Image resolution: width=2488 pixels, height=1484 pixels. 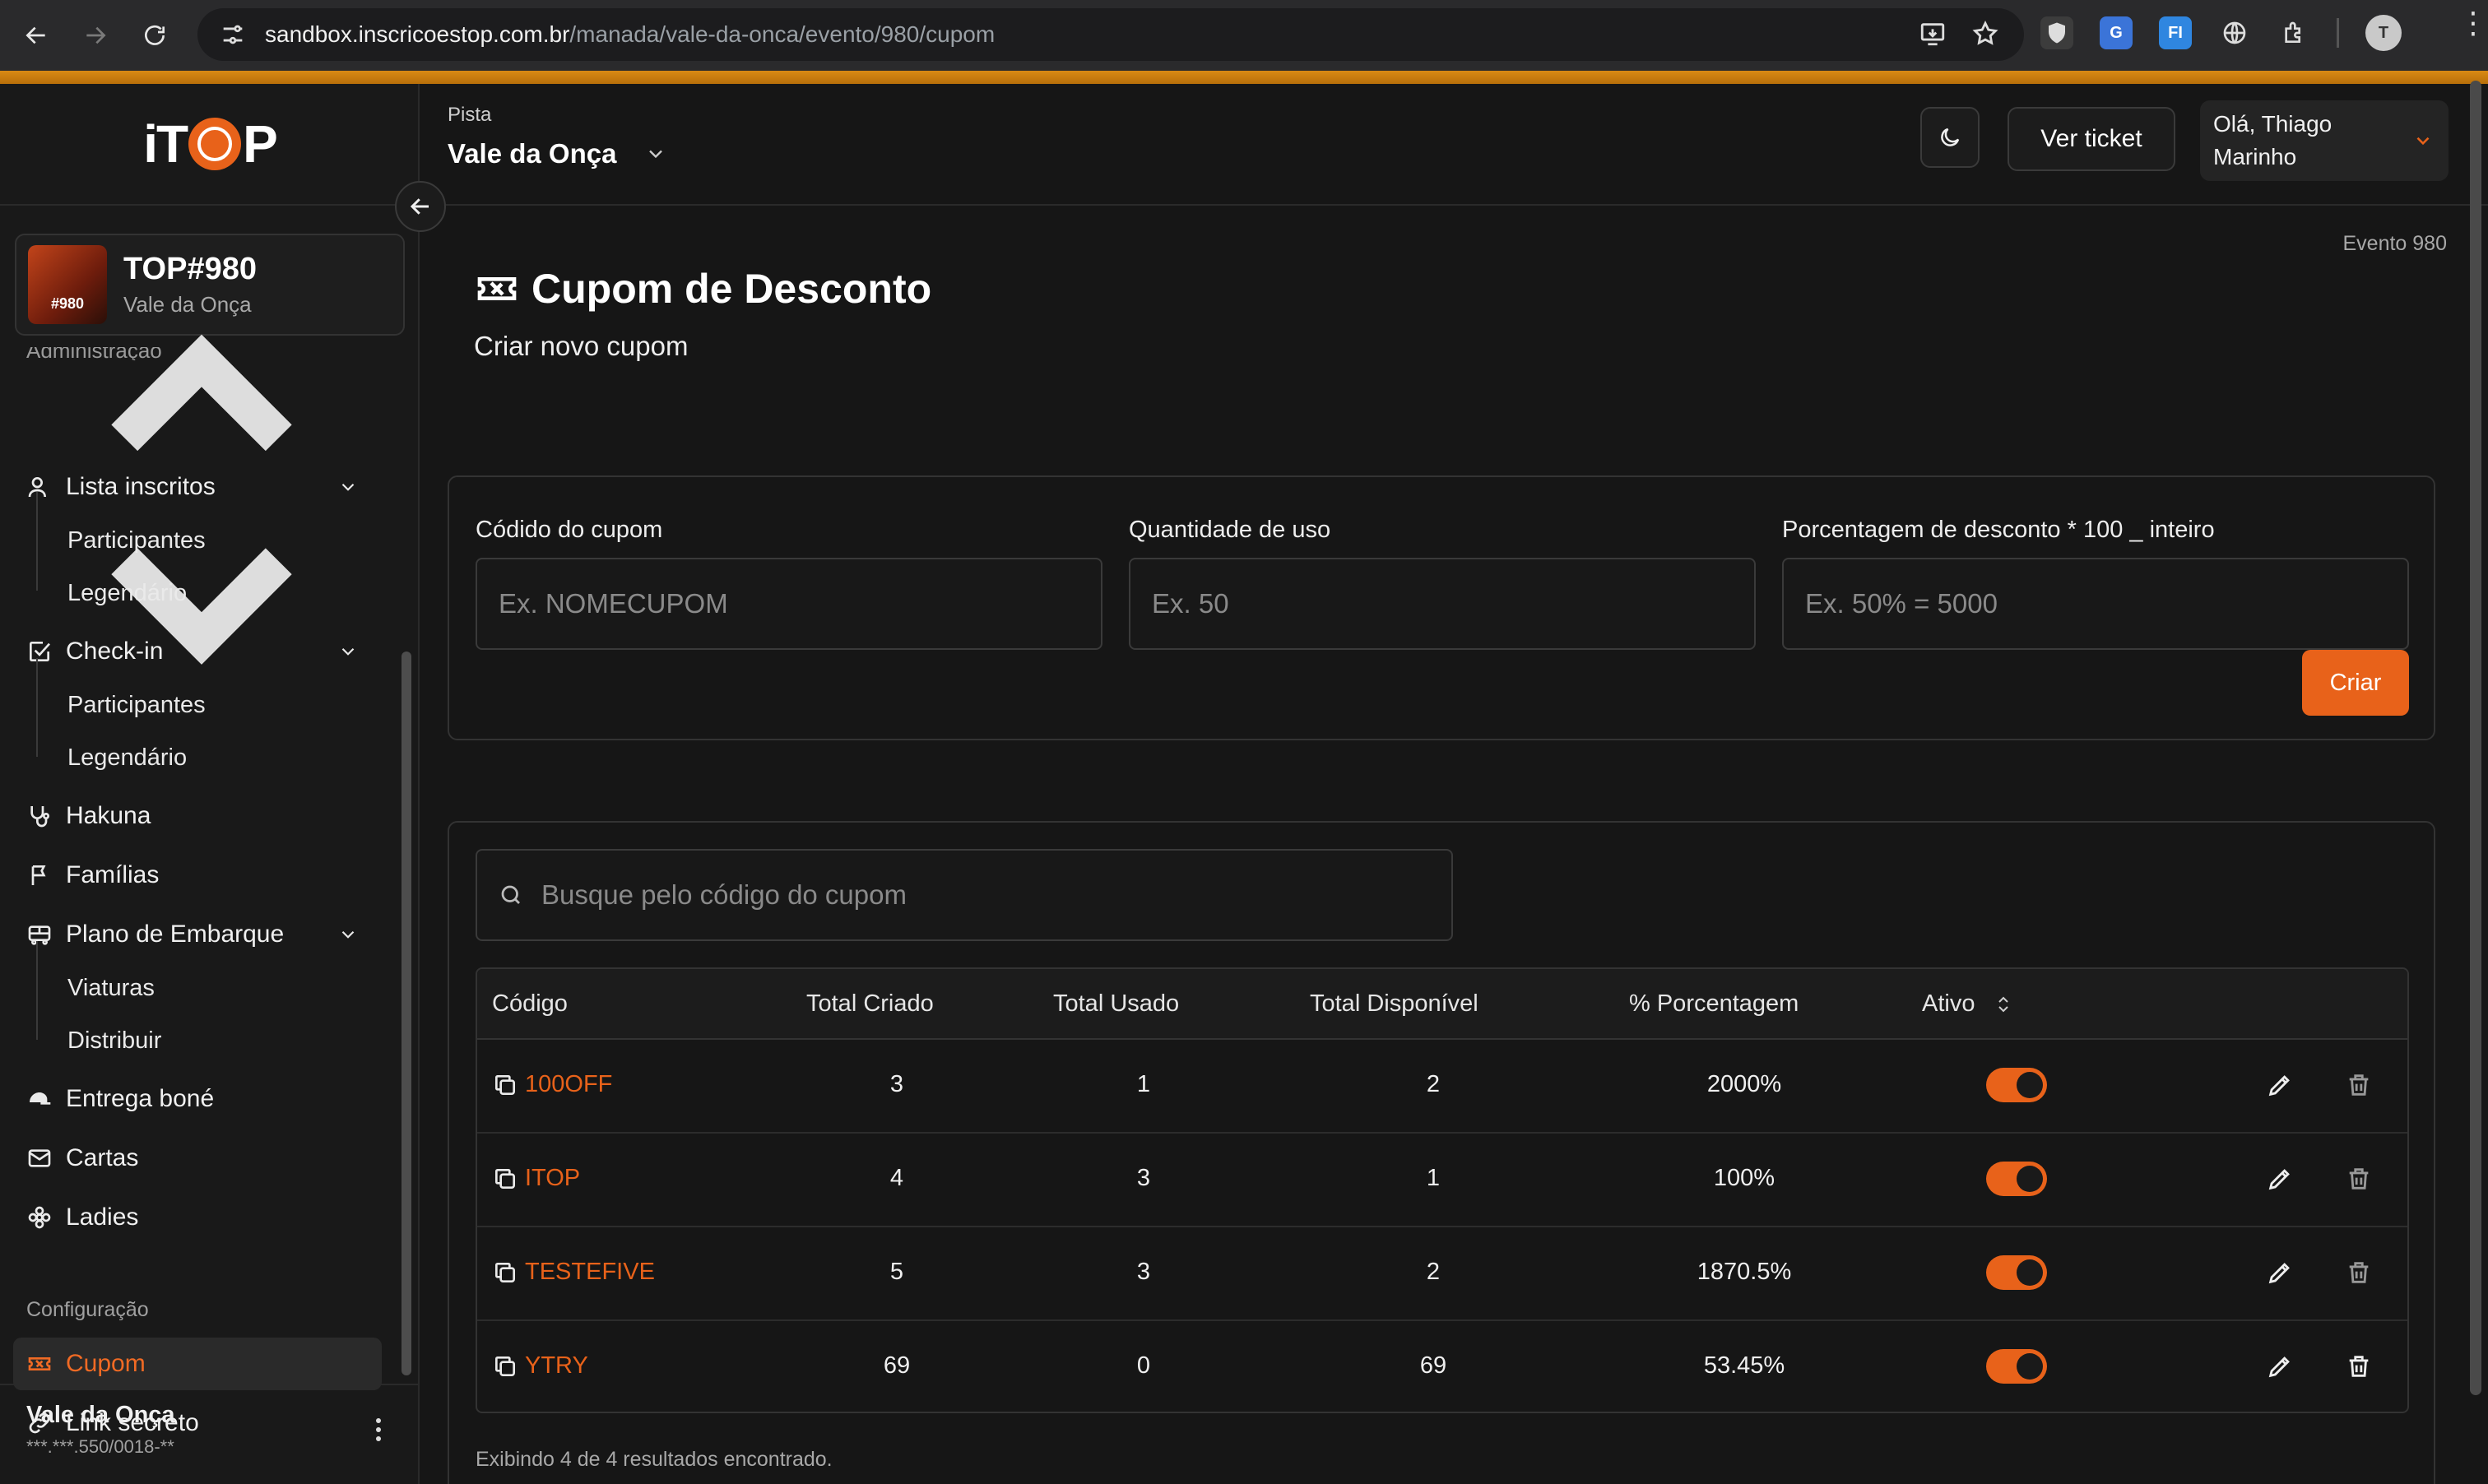 I want to click on discount-percentage-input, so click(x=2096, y=604).